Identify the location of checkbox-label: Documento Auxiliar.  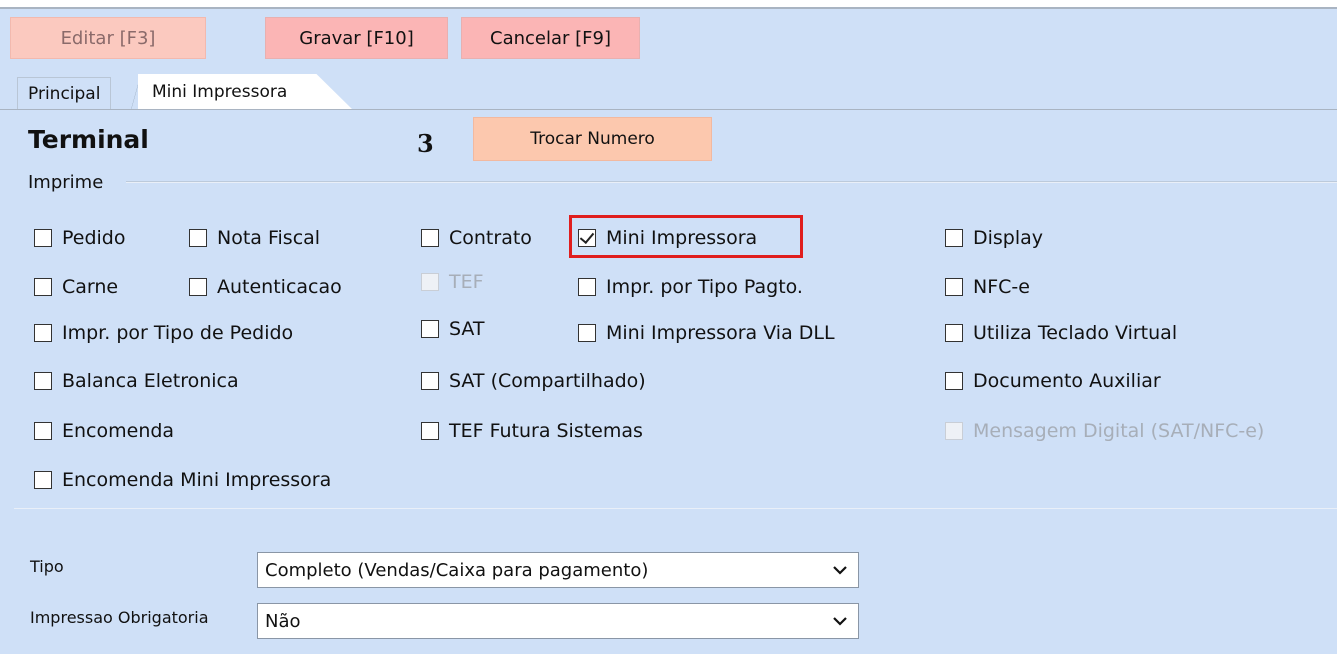
(1067, 381).